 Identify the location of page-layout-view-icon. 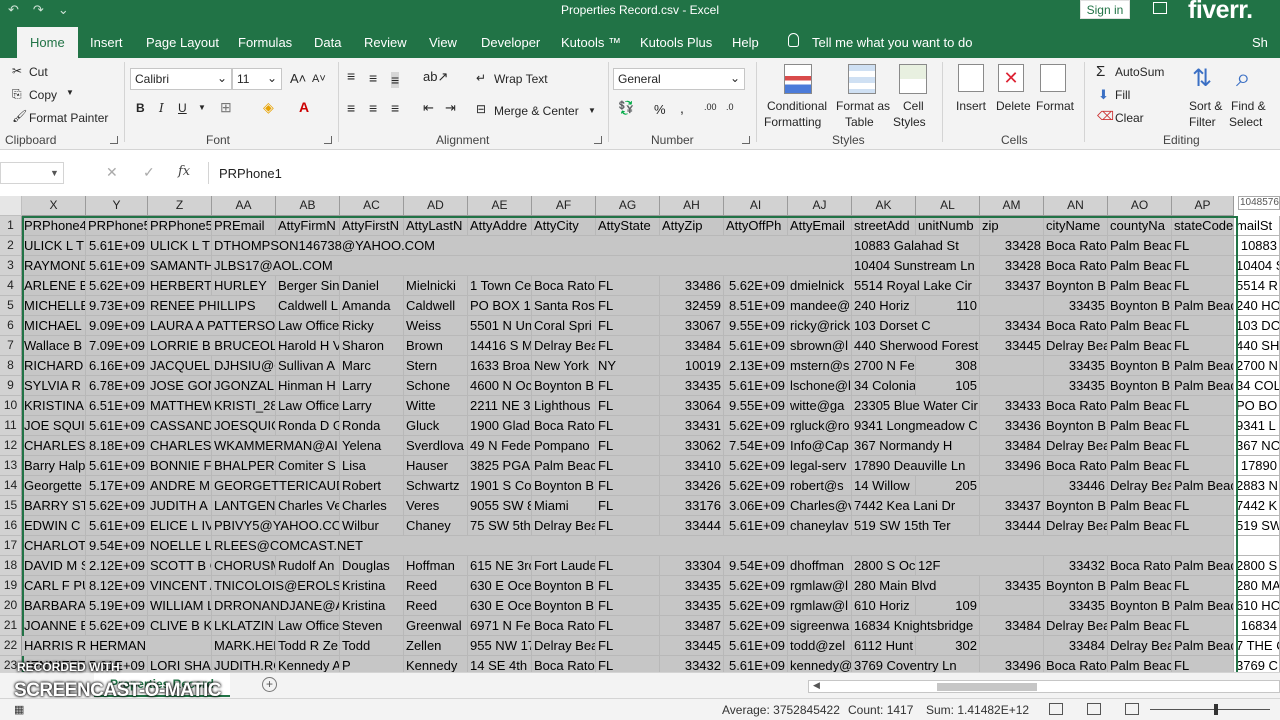
(1094, 709).